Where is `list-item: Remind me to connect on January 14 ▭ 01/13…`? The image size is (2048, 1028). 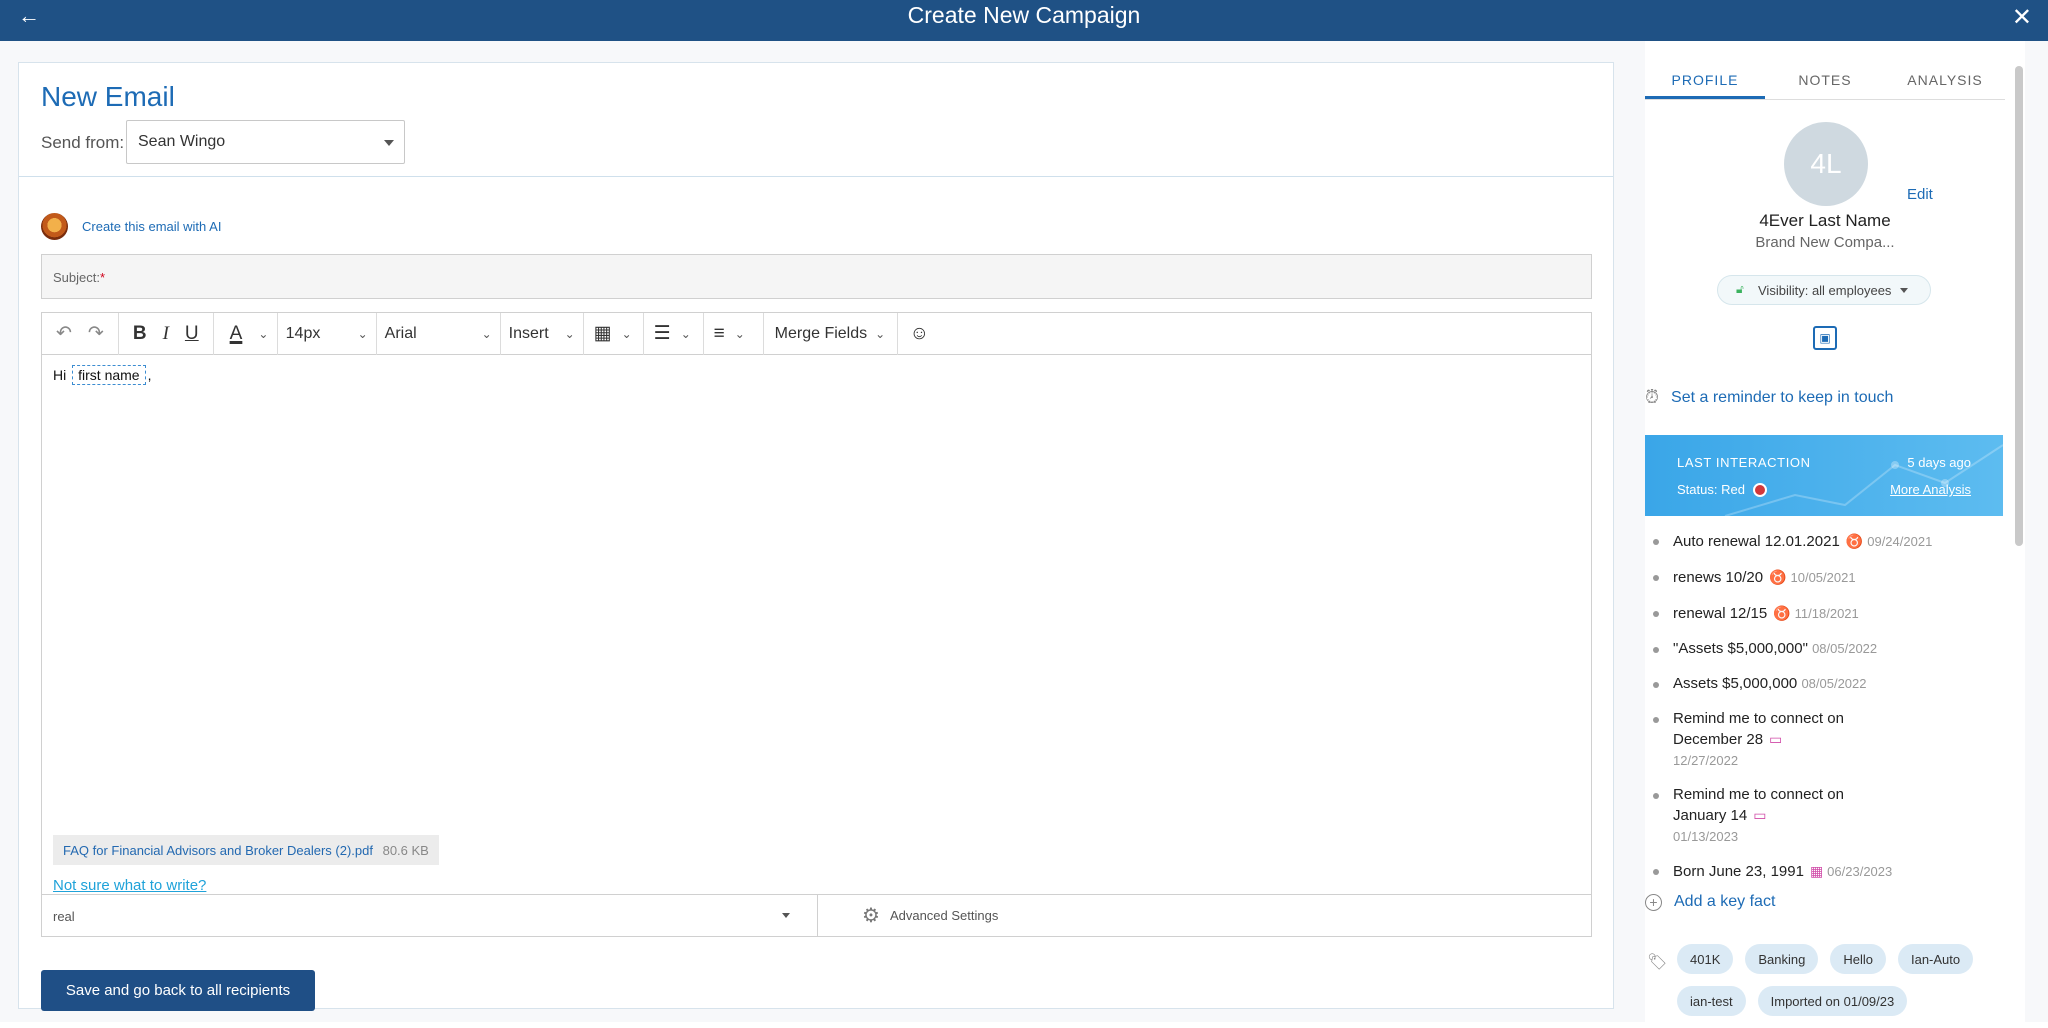 list-item: Remind me to connect on January 14 ▭ 01/13… is located at coordinates (1755, 815).